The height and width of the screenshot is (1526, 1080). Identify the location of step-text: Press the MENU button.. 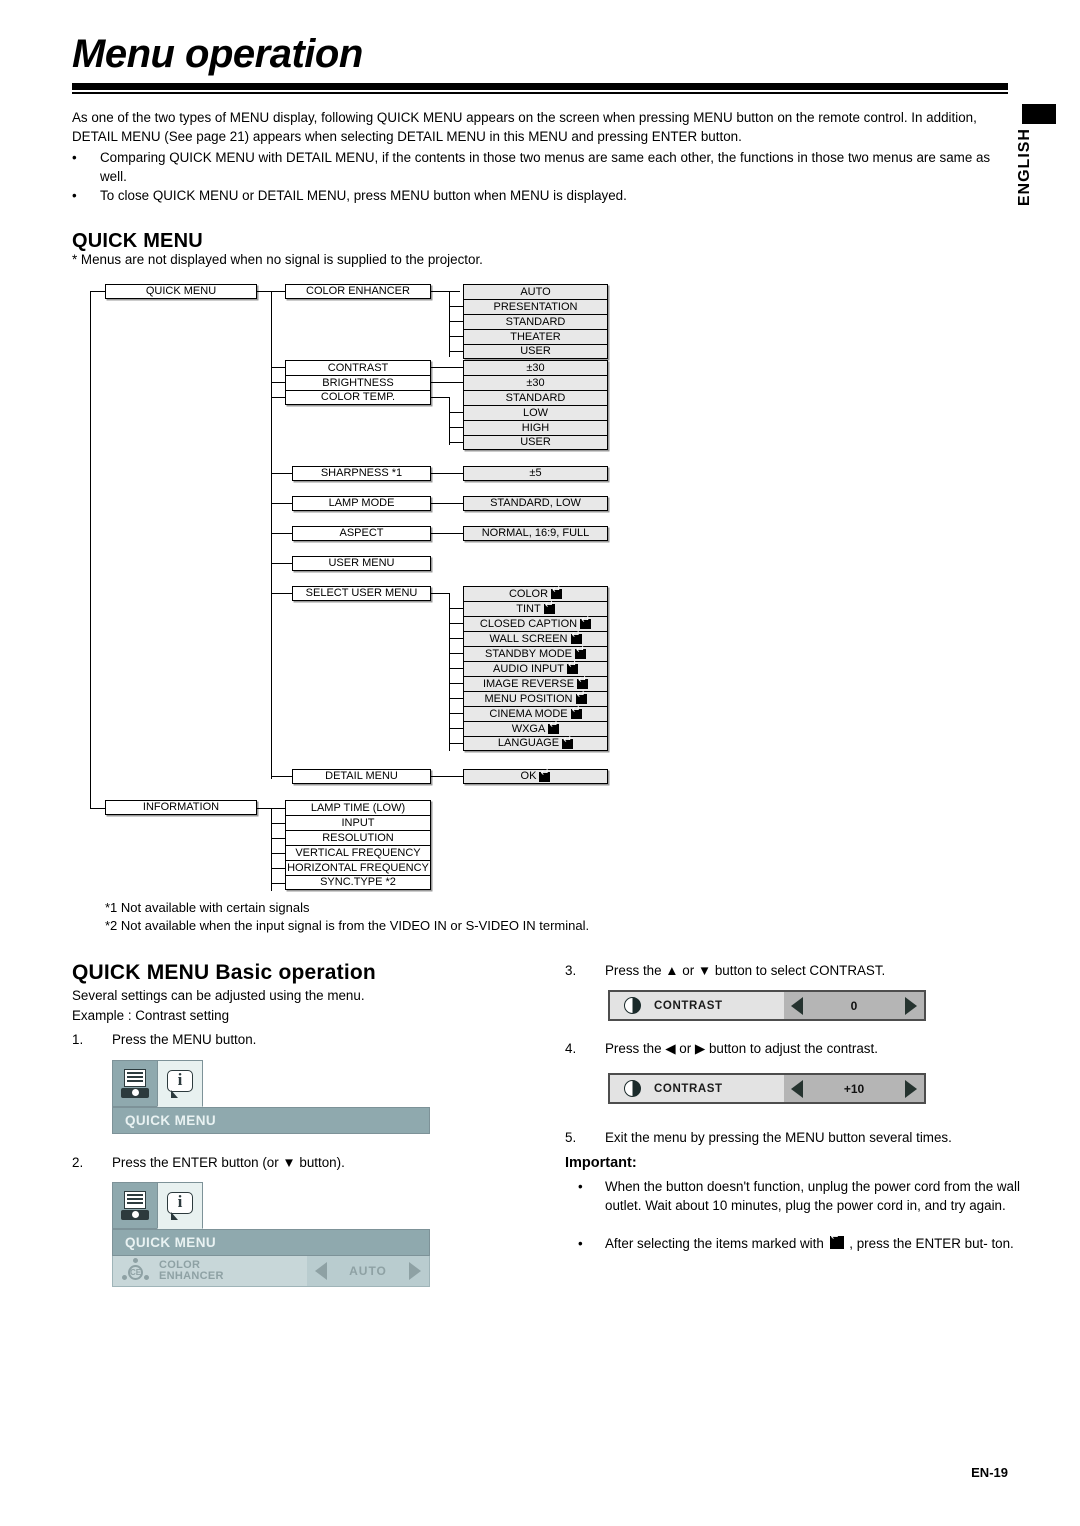
(184, 1039).